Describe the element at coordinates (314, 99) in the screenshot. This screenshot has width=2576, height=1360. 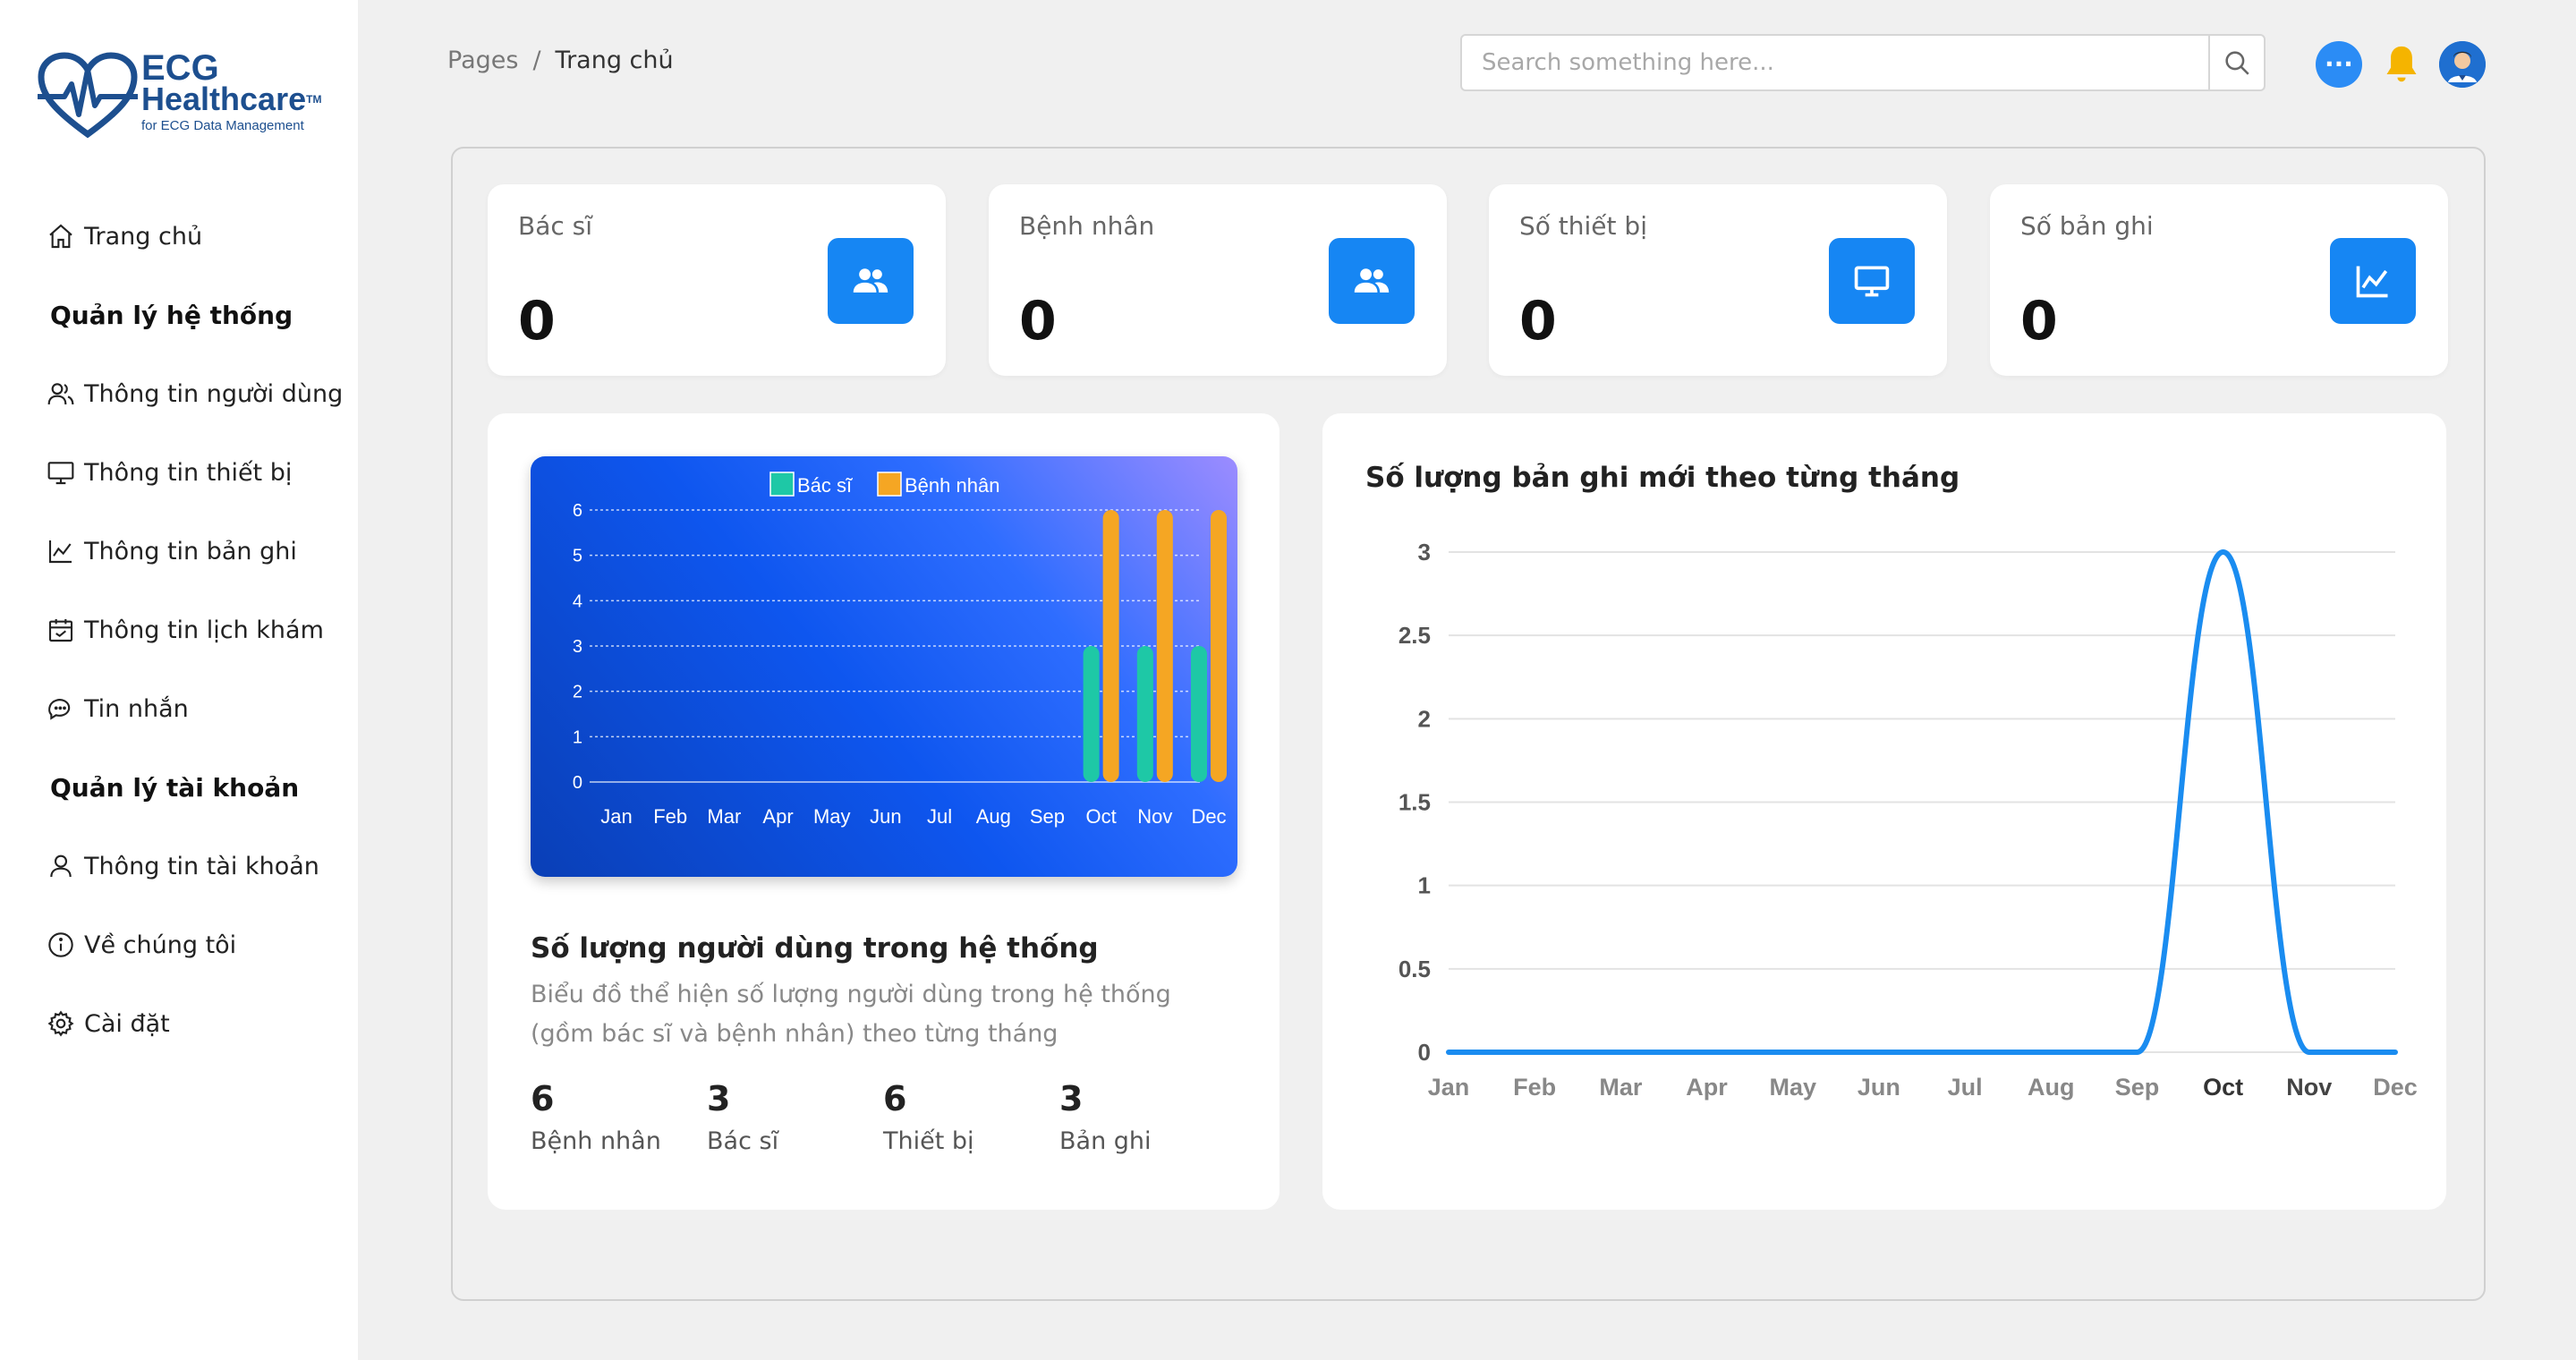
I see `brand-trademark: TM` at that location.